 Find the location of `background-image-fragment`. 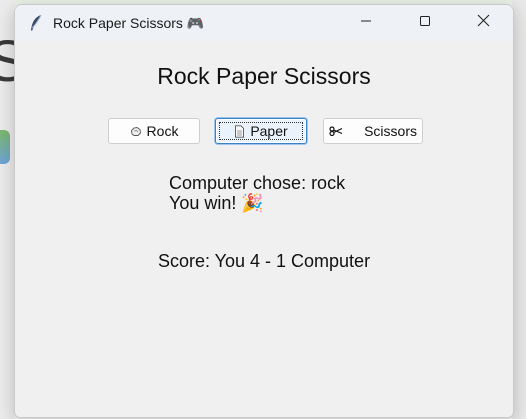

background-image-fragment is located at coordinates (5, 147).